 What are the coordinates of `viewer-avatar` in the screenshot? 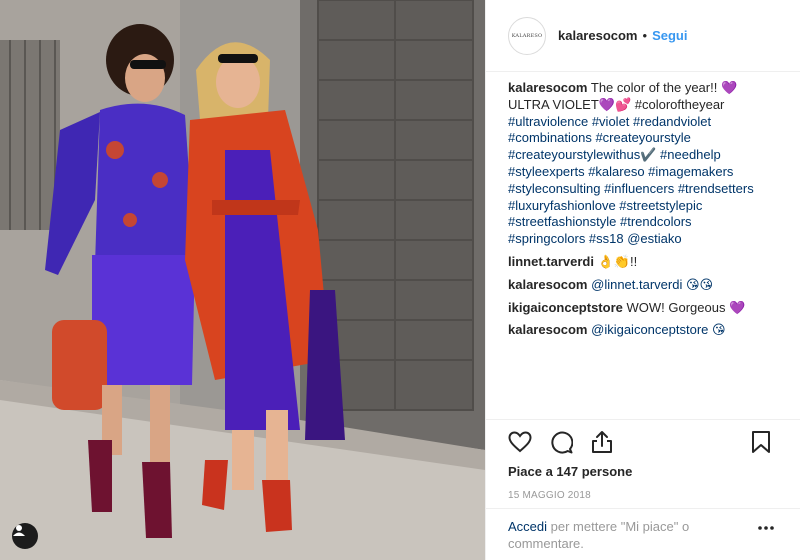 It's located at (25, 536).